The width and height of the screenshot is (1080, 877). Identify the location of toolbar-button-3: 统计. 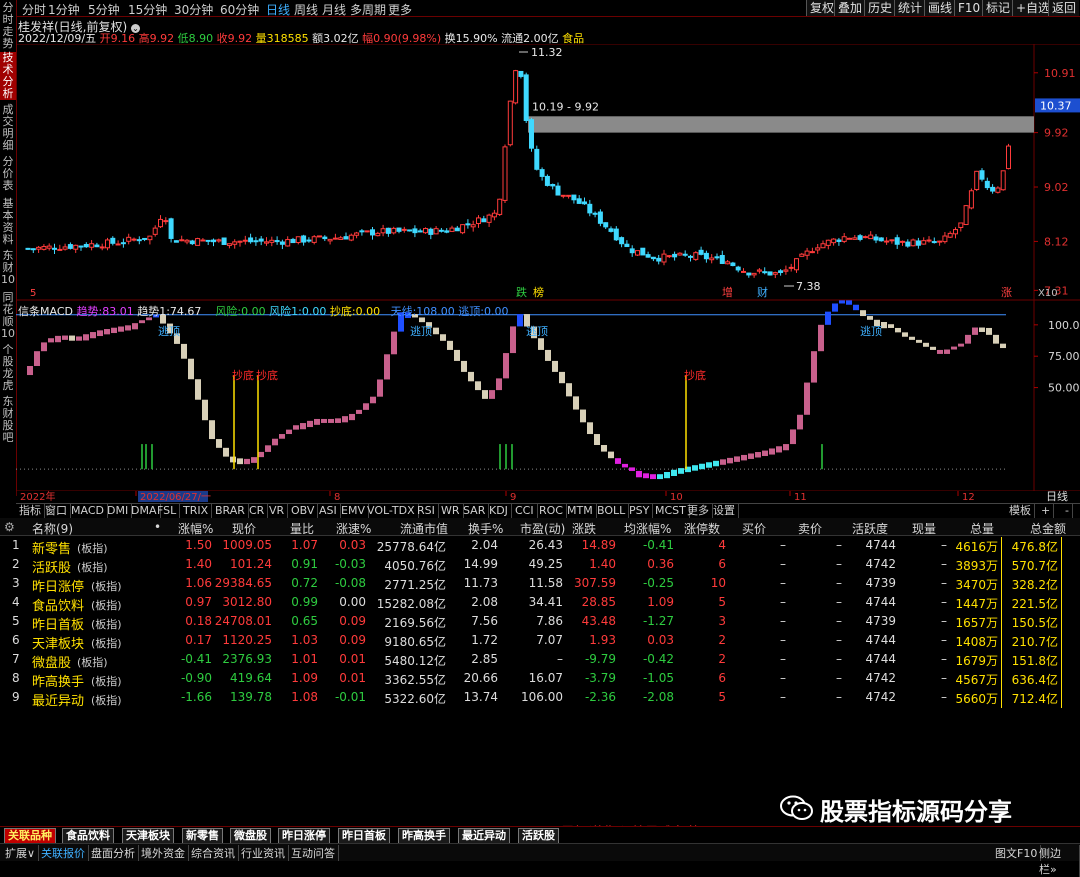
(910, 8).